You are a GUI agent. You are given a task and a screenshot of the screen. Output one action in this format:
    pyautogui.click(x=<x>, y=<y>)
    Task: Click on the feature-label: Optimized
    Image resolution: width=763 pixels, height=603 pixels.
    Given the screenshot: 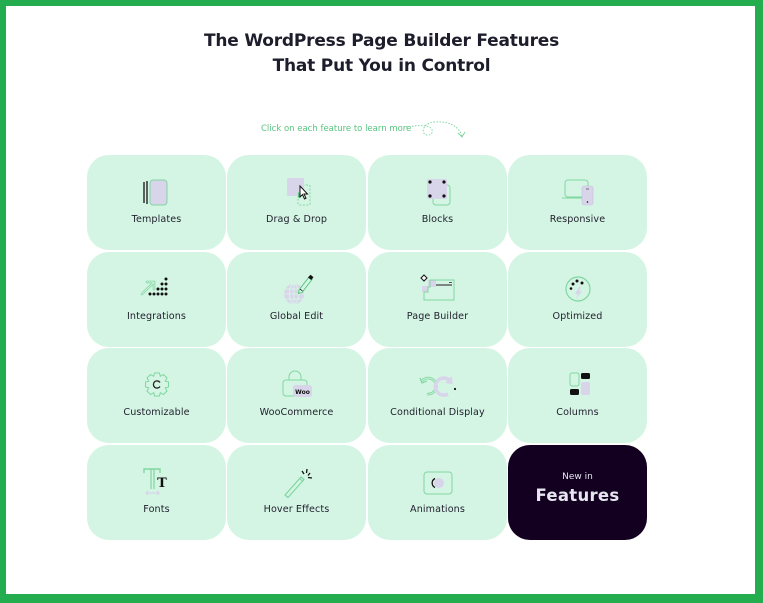 What is the action you would take?
    pyautogui.click(x=577, y=316)
    